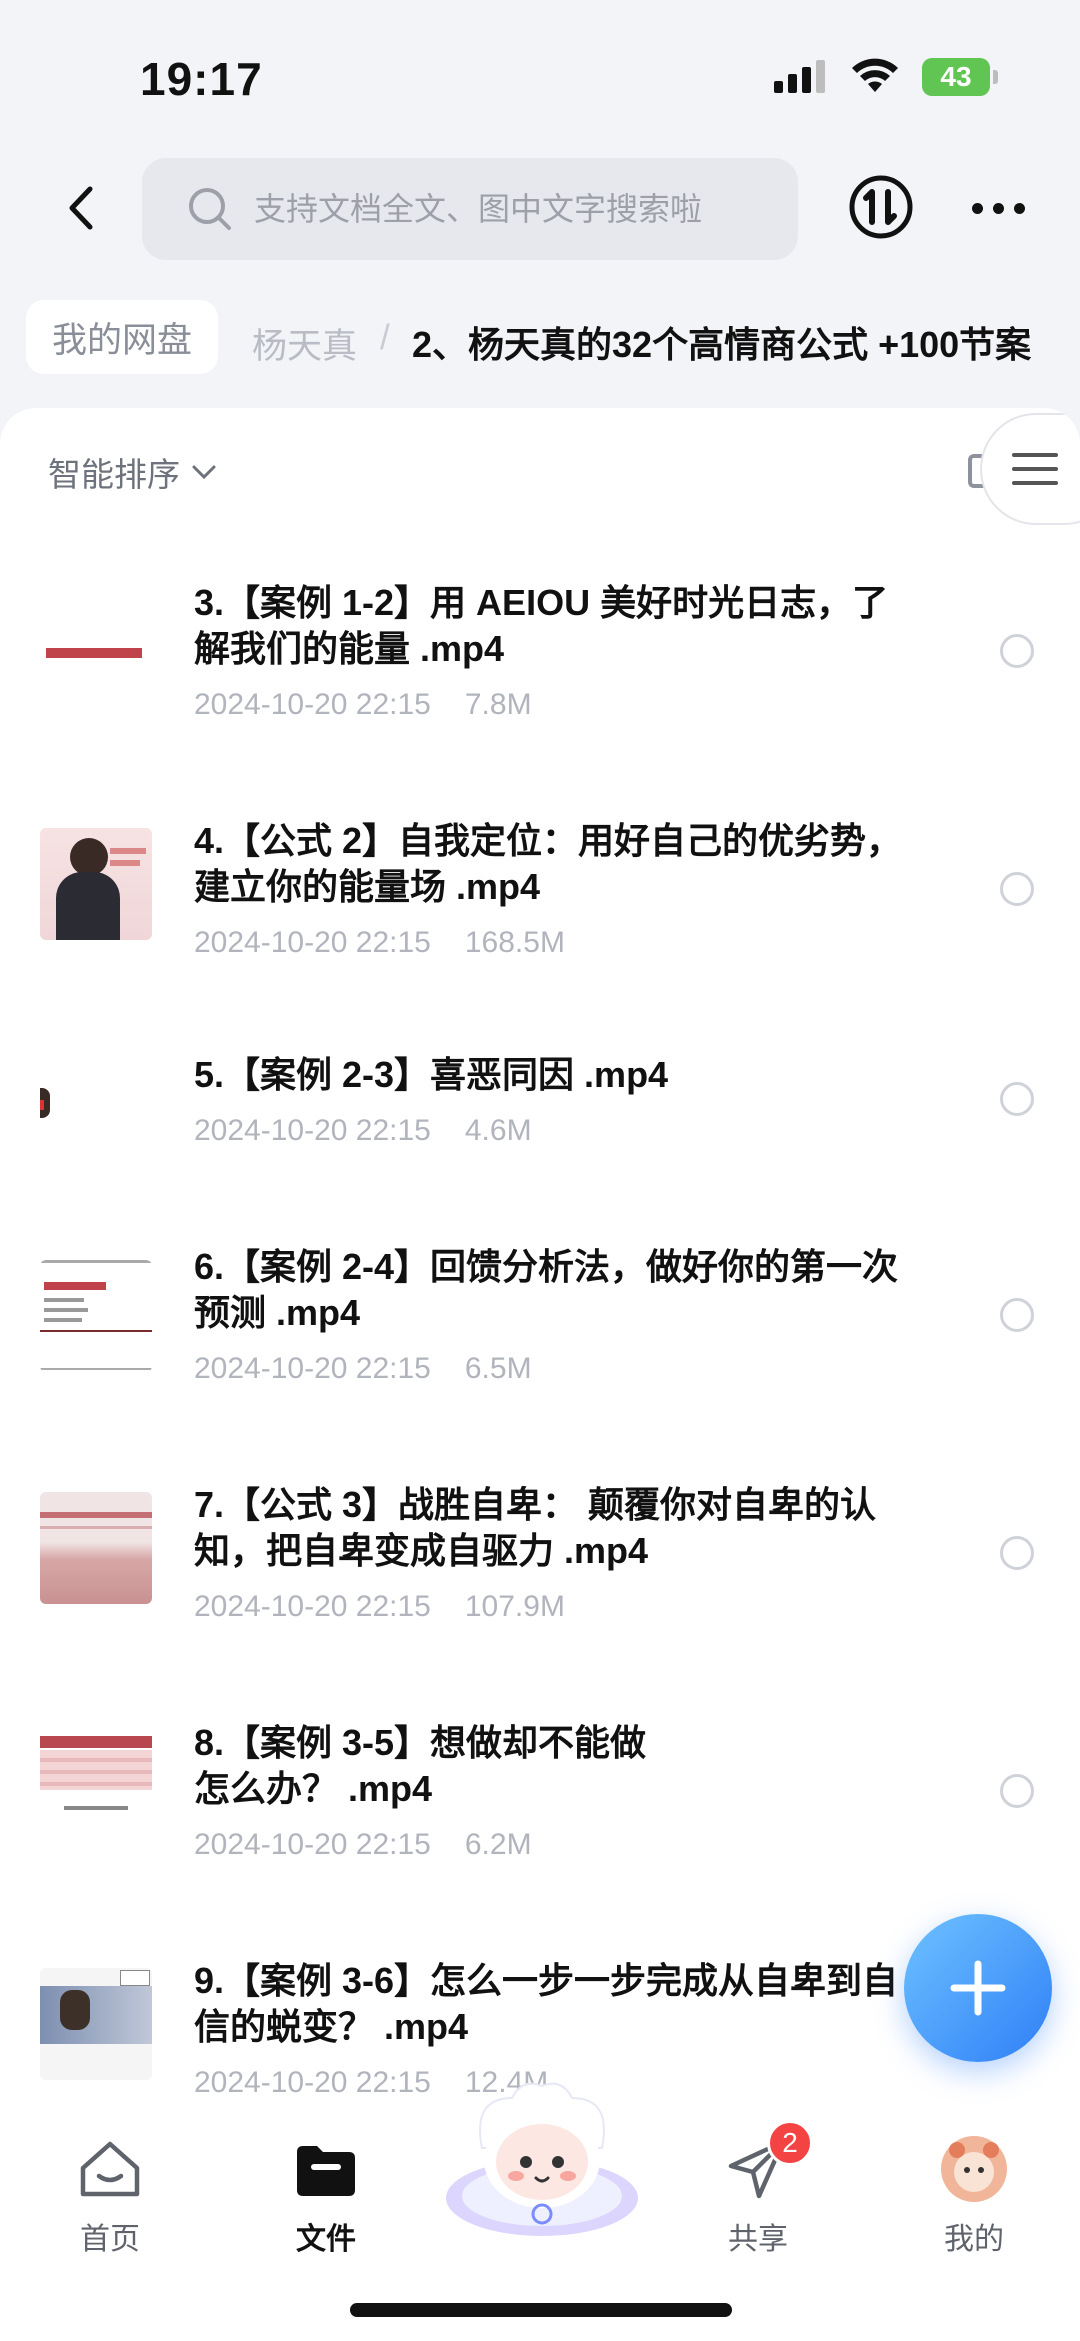 This screenshot has height=2341, width=1080. I want to click on file-meta: 2024-10-20 22:15 107.9M, so click(379, 1607).